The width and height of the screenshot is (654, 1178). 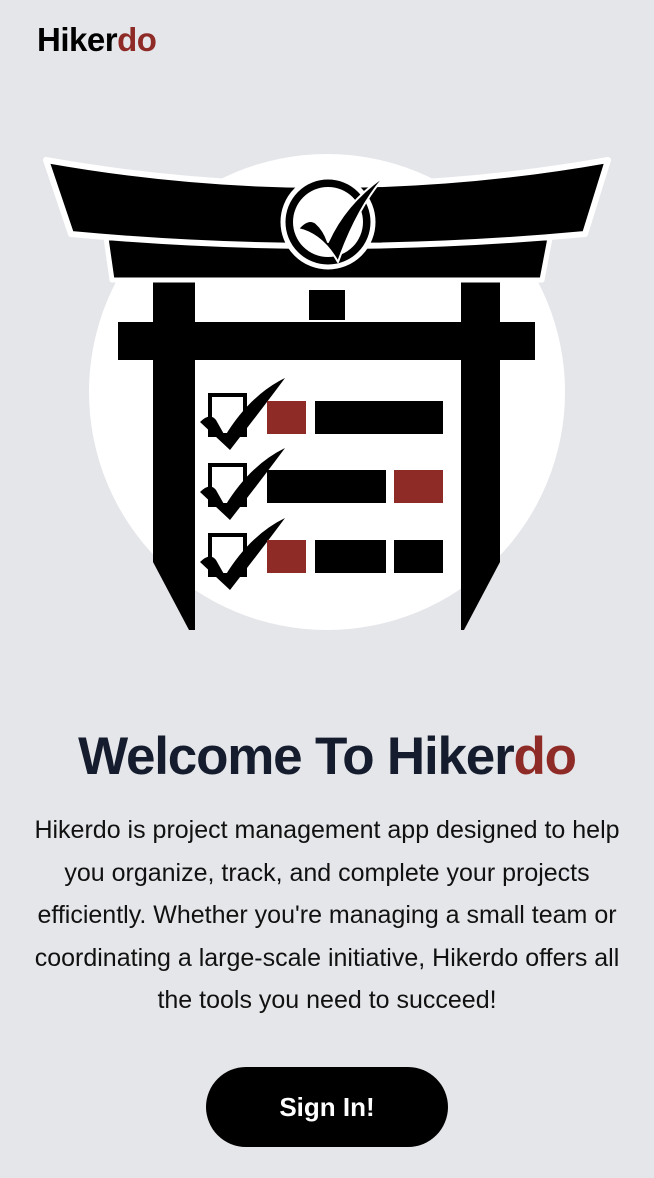 I want to click on brand-logo: Hikerdo, so click(x=97, y=40).